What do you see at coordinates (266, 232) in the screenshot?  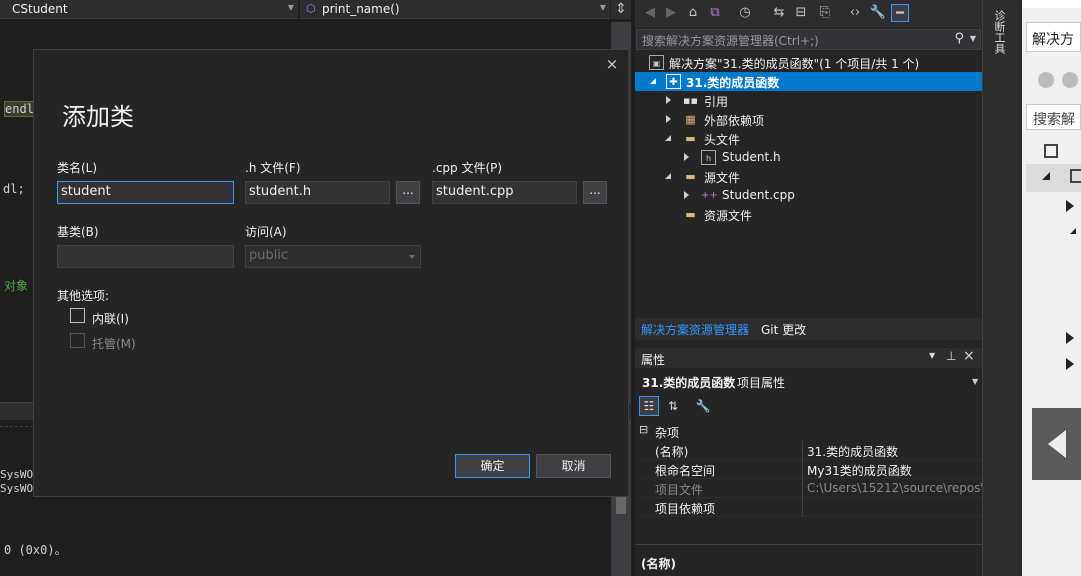 I see `access-label: 访问(A)` at bounding box center [266, 232].